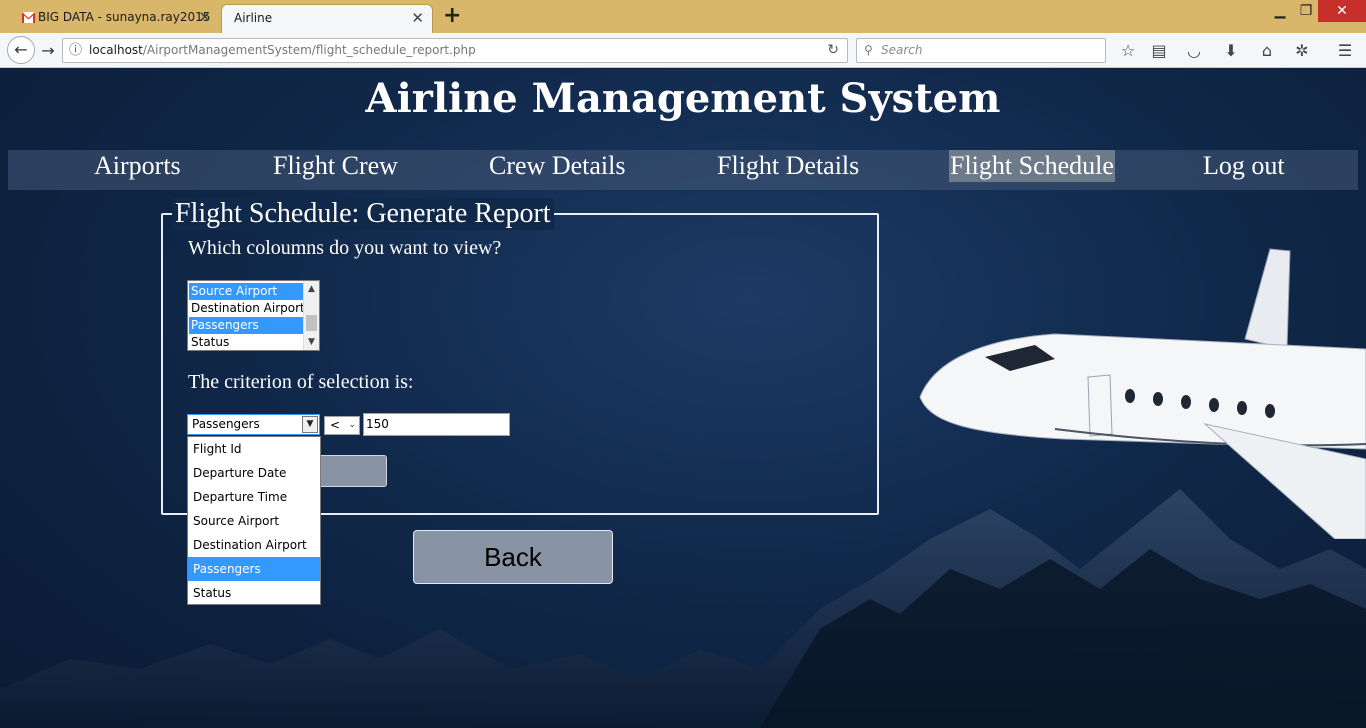  I want to click on column-option: Passengers, so click(246, 325).